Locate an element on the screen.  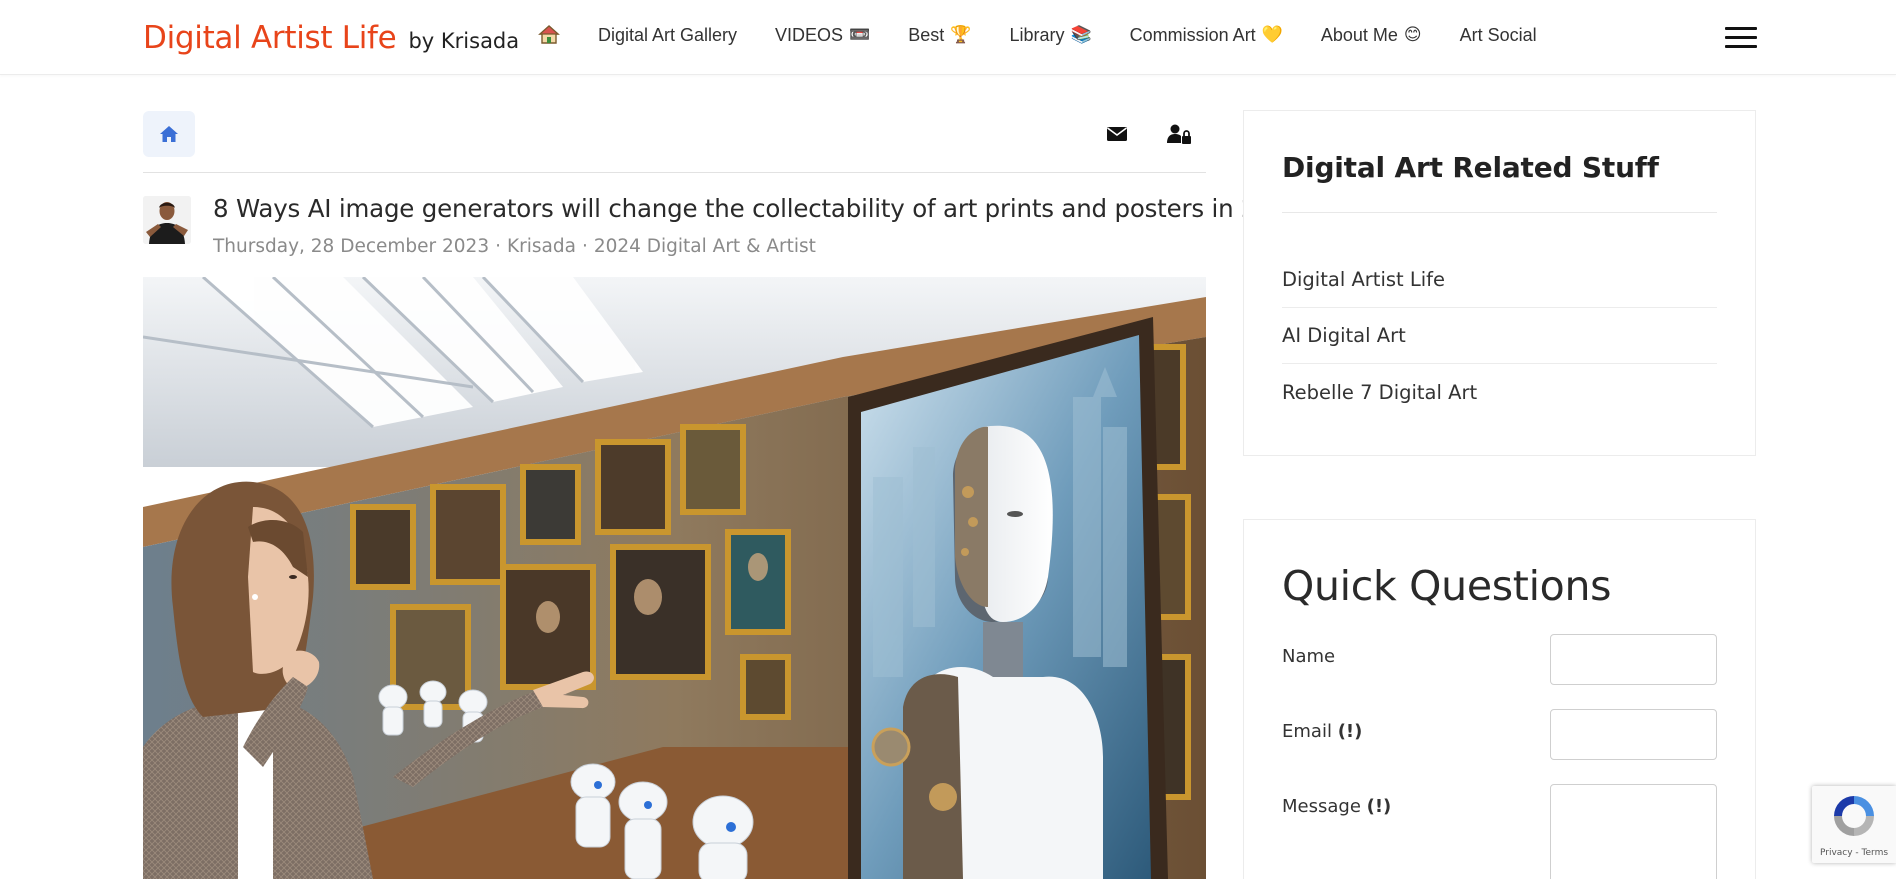
trophy-icon: 🏆 is located at coordinates (961, 34).